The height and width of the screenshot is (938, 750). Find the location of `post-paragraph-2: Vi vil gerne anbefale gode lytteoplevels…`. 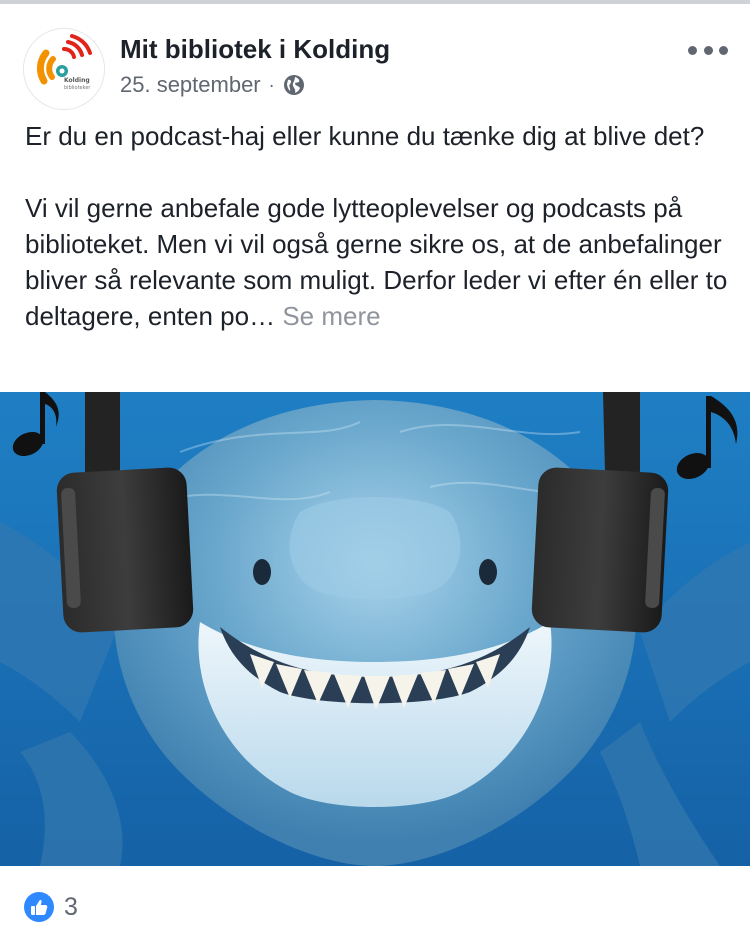

post-paragraph-2: Vi vil gerne anbefale gode lytteoplevels… is located at coordinates (377, 262).